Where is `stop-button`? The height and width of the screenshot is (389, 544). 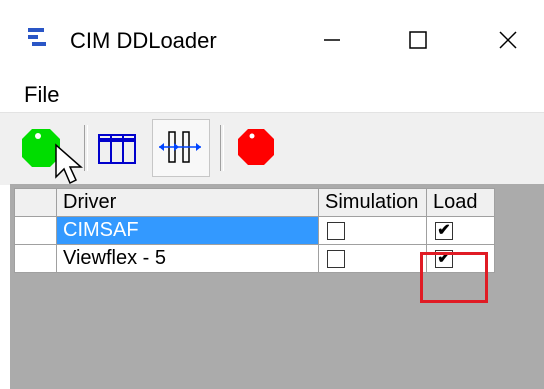
stop-button is located at coordinates (257, 148).